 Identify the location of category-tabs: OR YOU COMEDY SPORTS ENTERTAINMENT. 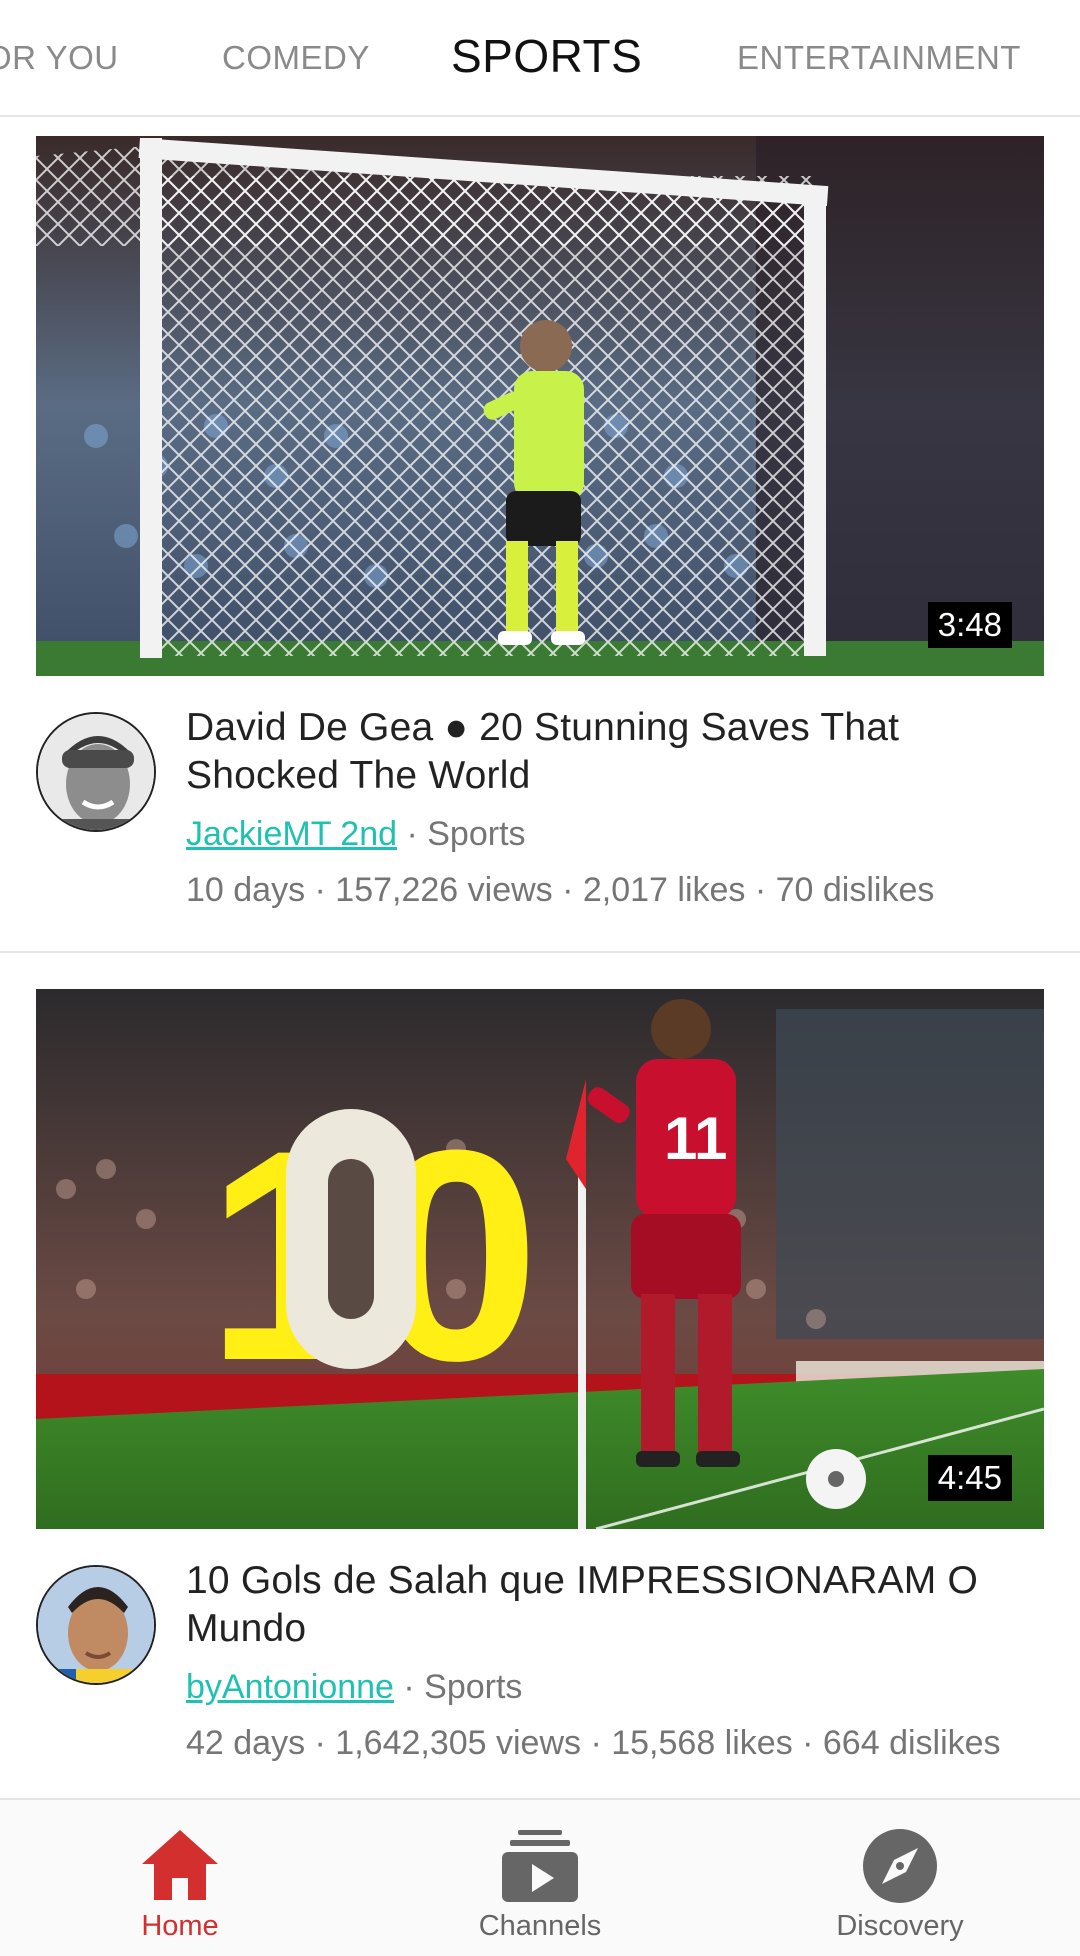
(540, 58).